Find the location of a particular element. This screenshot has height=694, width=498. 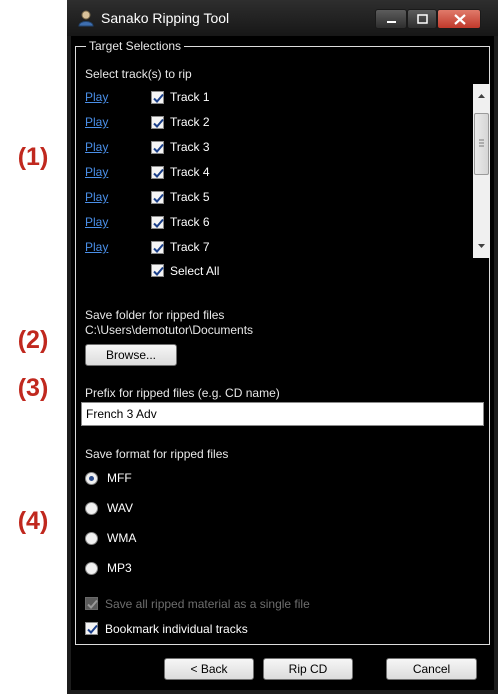

play-link-track-6: Play is located at coordinates (96, 222).